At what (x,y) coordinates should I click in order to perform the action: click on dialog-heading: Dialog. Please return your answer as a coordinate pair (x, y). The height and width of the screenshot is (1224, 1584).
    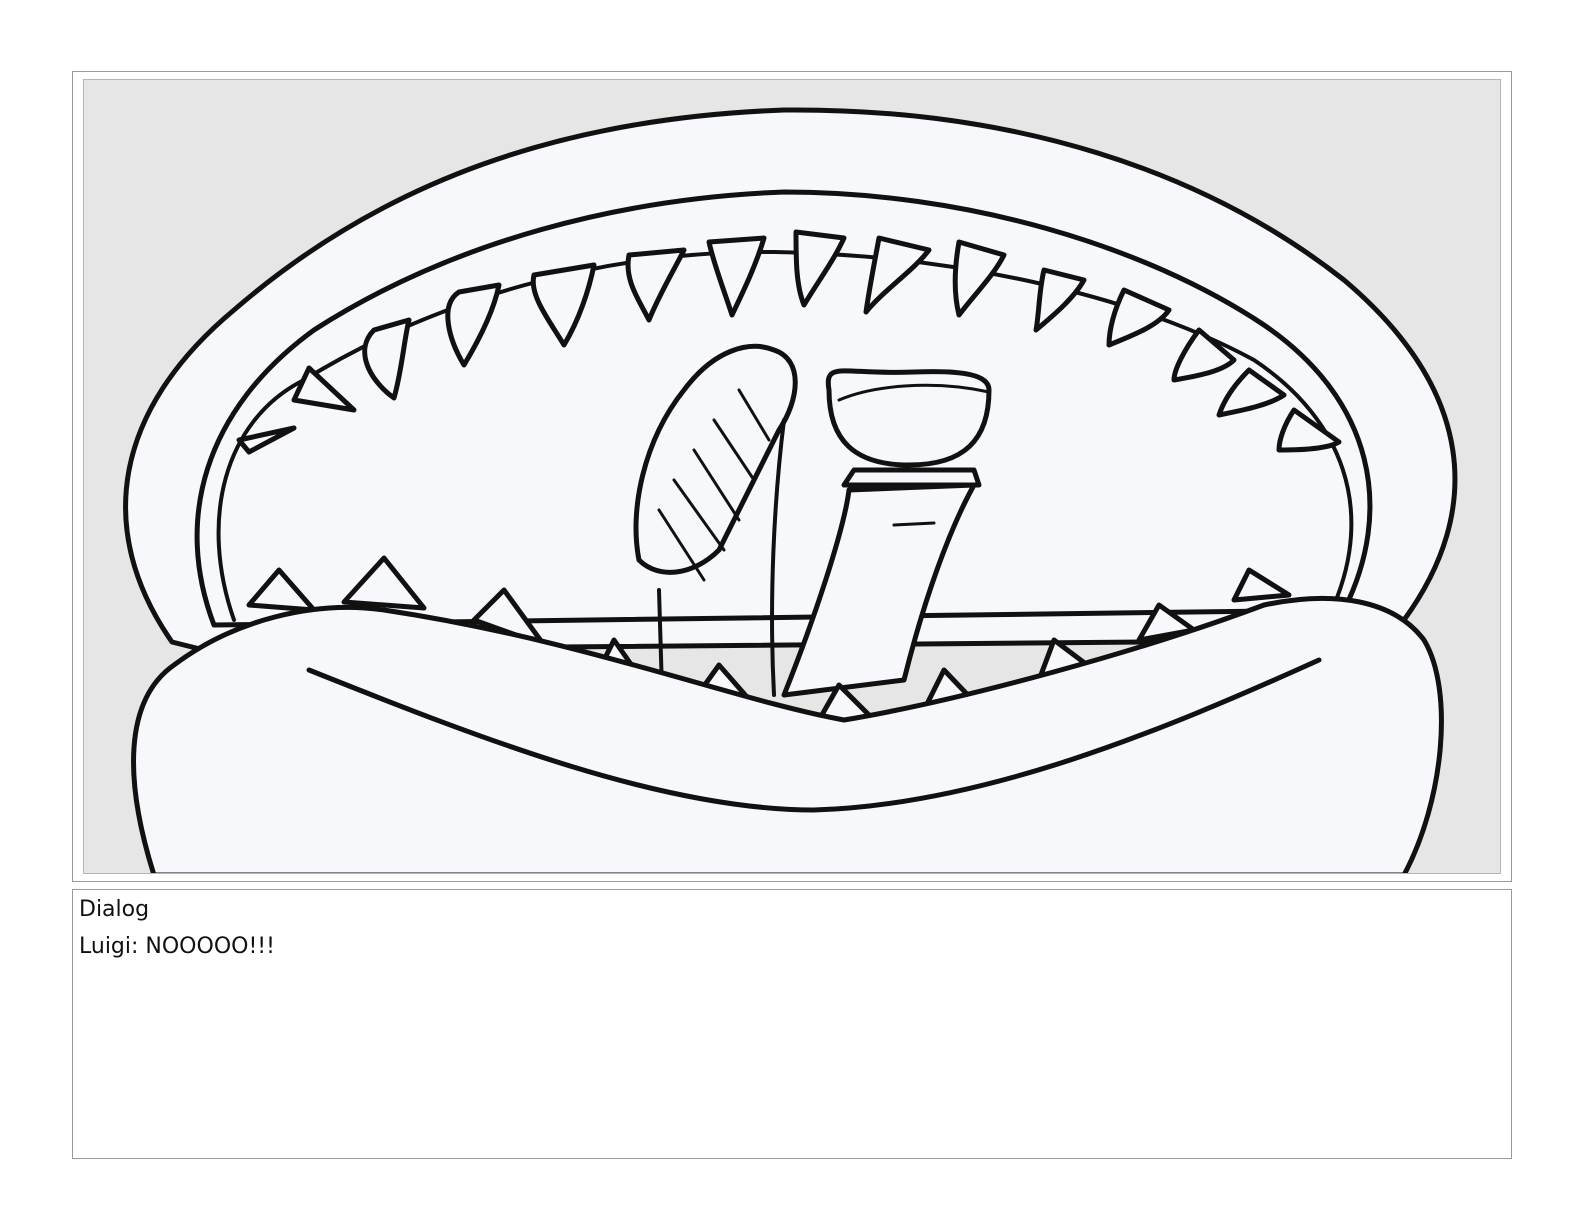
    Looking at the image, I should click on (114, 909).